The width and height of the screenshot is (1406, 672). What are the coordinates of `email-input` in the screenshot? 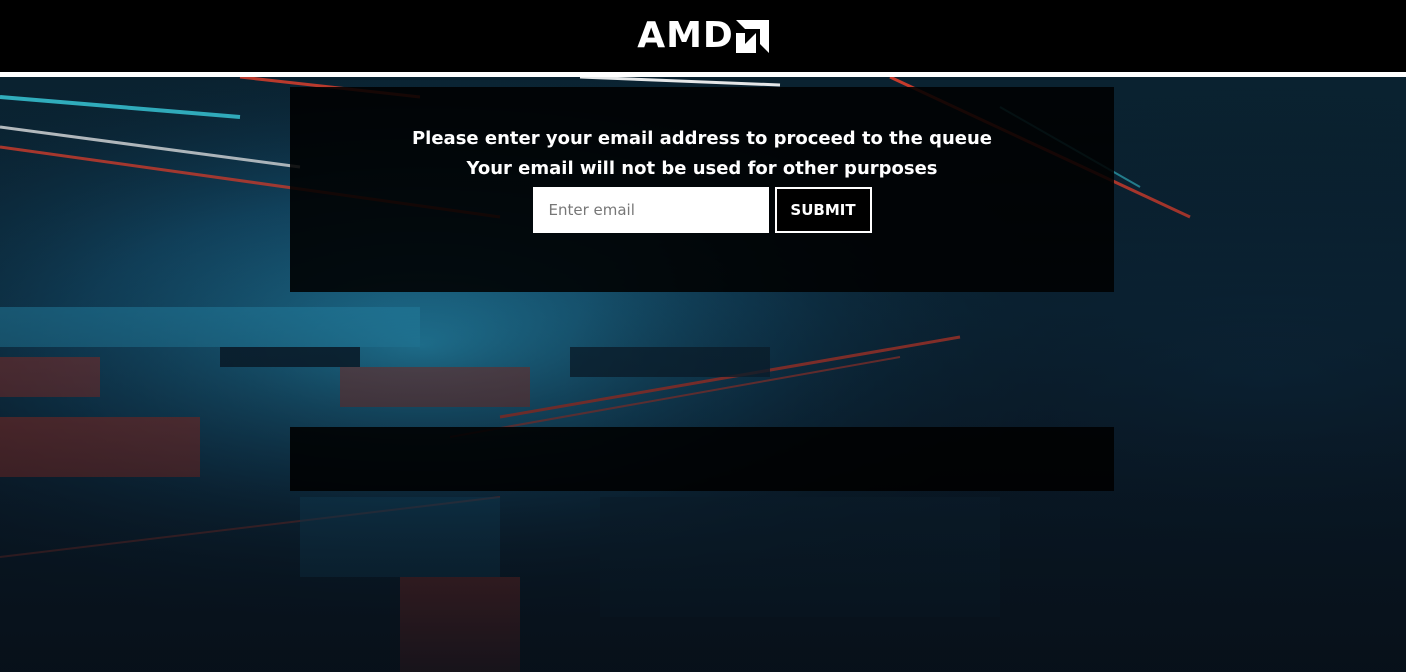 It's located at (650, 210).